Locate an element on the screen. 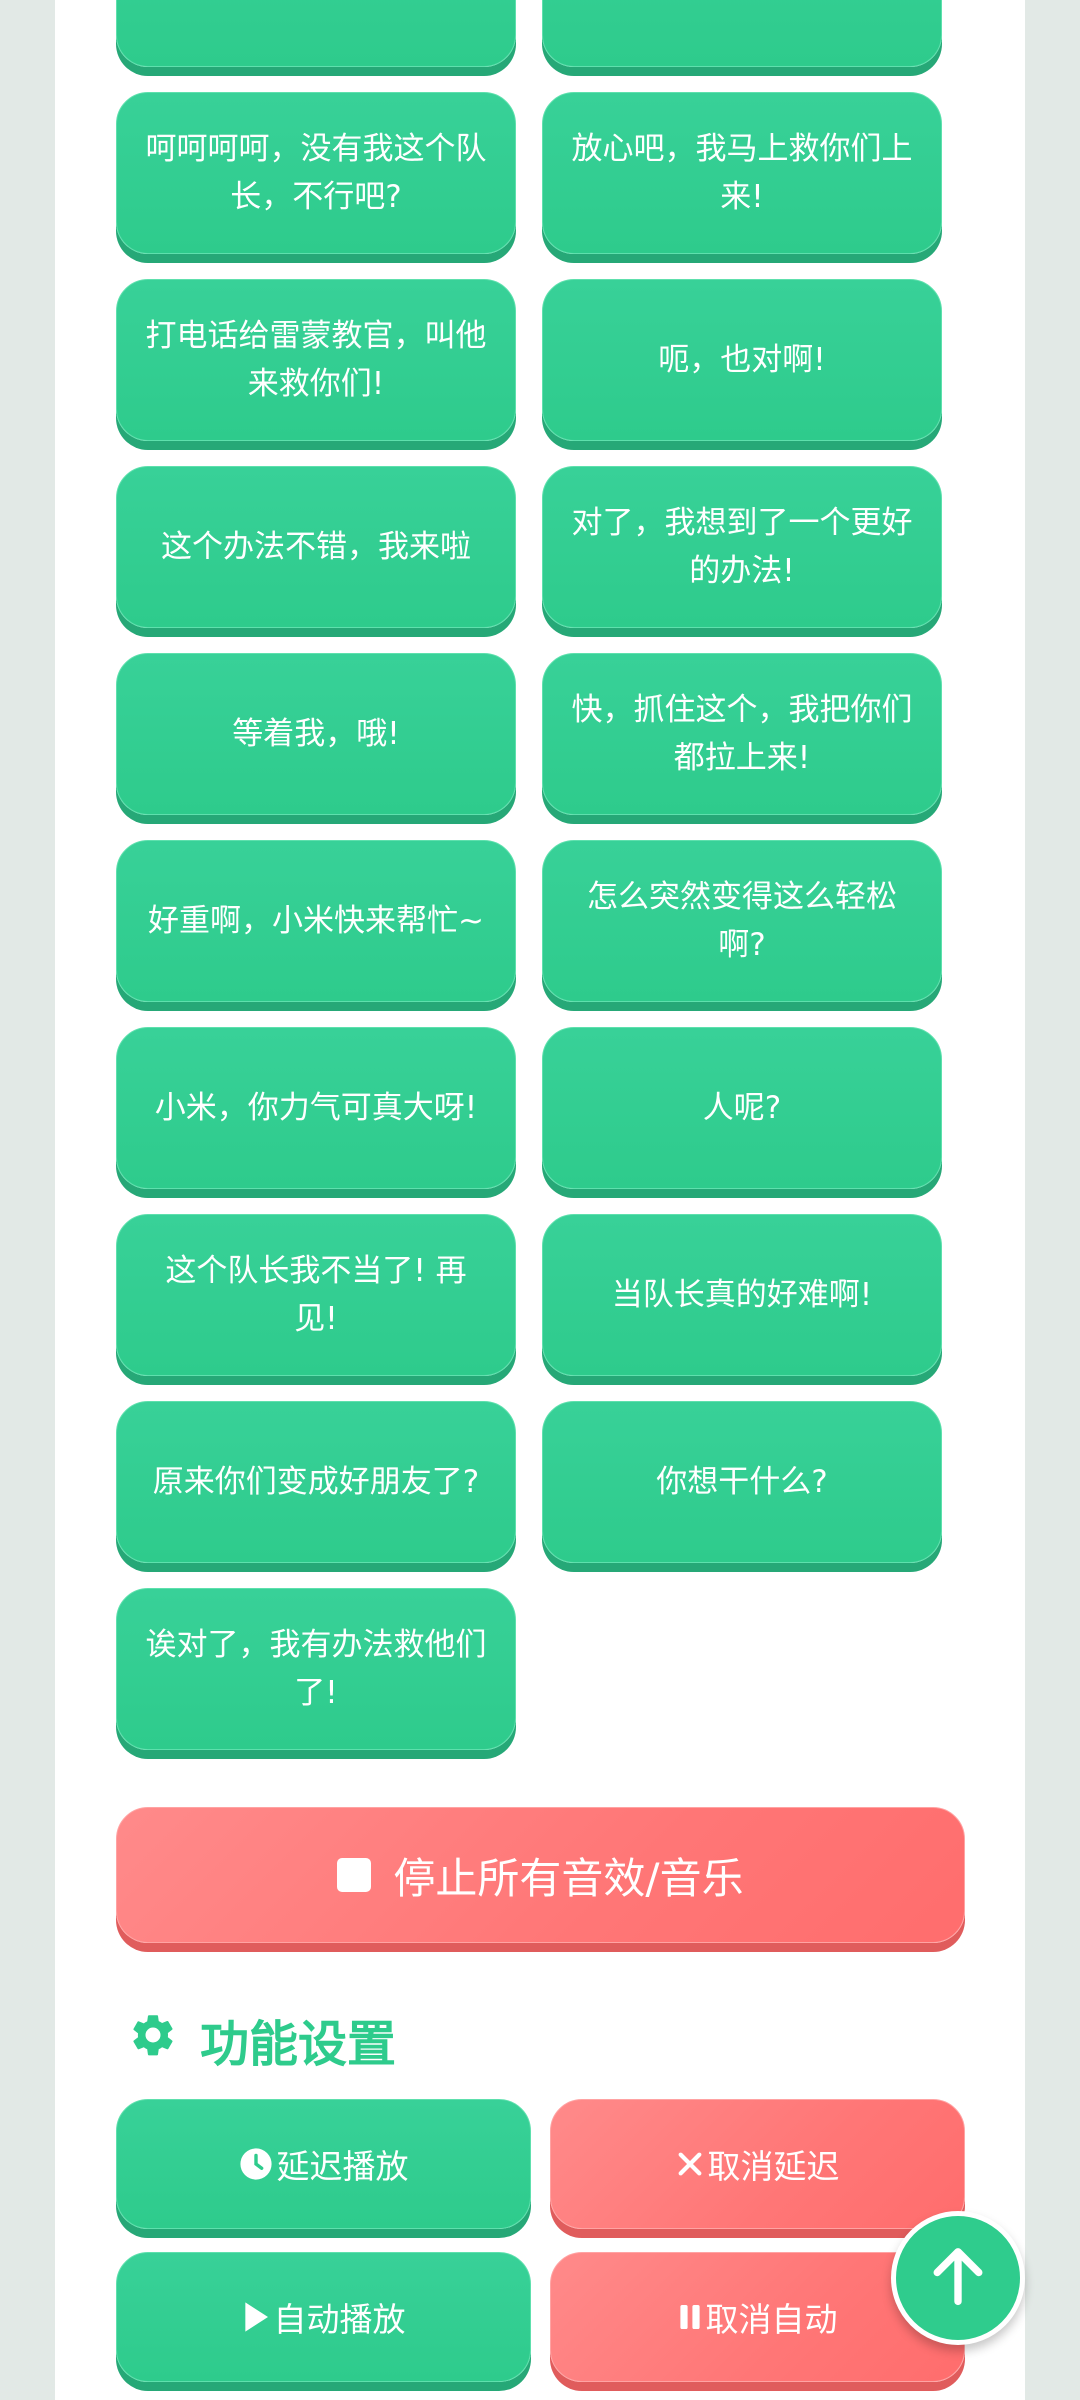 The image size is (1080, 2400). sound-button: 原来你们变成好朋友了? is located at coordinates (316, 1482).